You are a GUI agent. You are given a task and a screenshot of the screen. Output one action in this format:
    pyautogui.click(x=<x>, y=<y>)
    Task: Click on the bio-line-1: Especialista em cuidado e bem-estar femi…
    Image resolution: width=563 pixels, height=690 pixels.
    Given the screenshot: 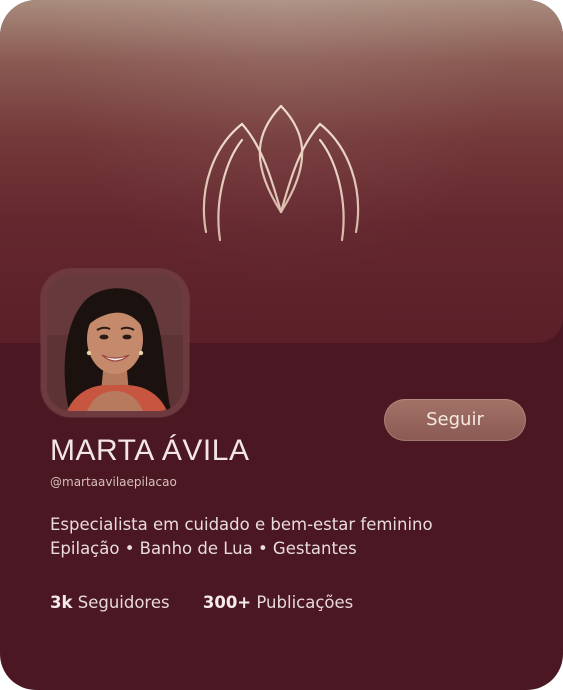 What is the action you would take?
    pyautogui.click(x=241, y=524)
    